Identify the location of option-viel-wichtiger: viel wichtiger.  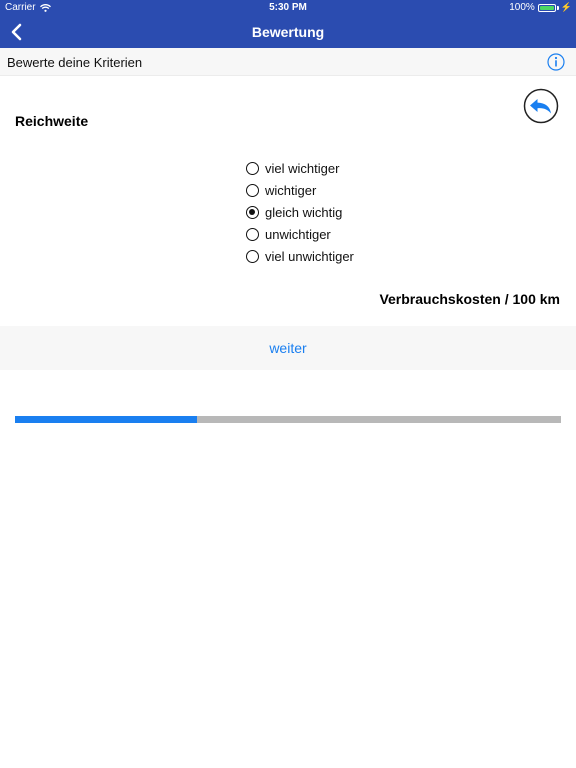
(300, 168).